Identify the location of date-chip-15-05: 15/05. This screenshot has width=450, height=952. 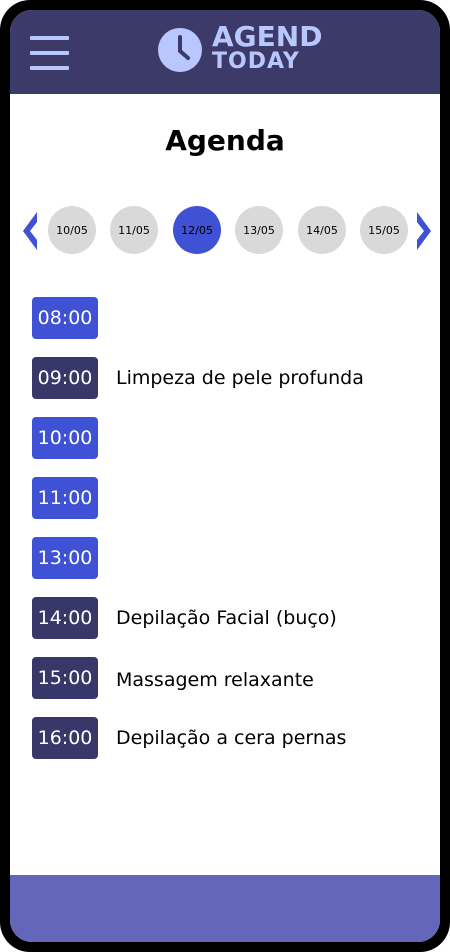
(384, 230).